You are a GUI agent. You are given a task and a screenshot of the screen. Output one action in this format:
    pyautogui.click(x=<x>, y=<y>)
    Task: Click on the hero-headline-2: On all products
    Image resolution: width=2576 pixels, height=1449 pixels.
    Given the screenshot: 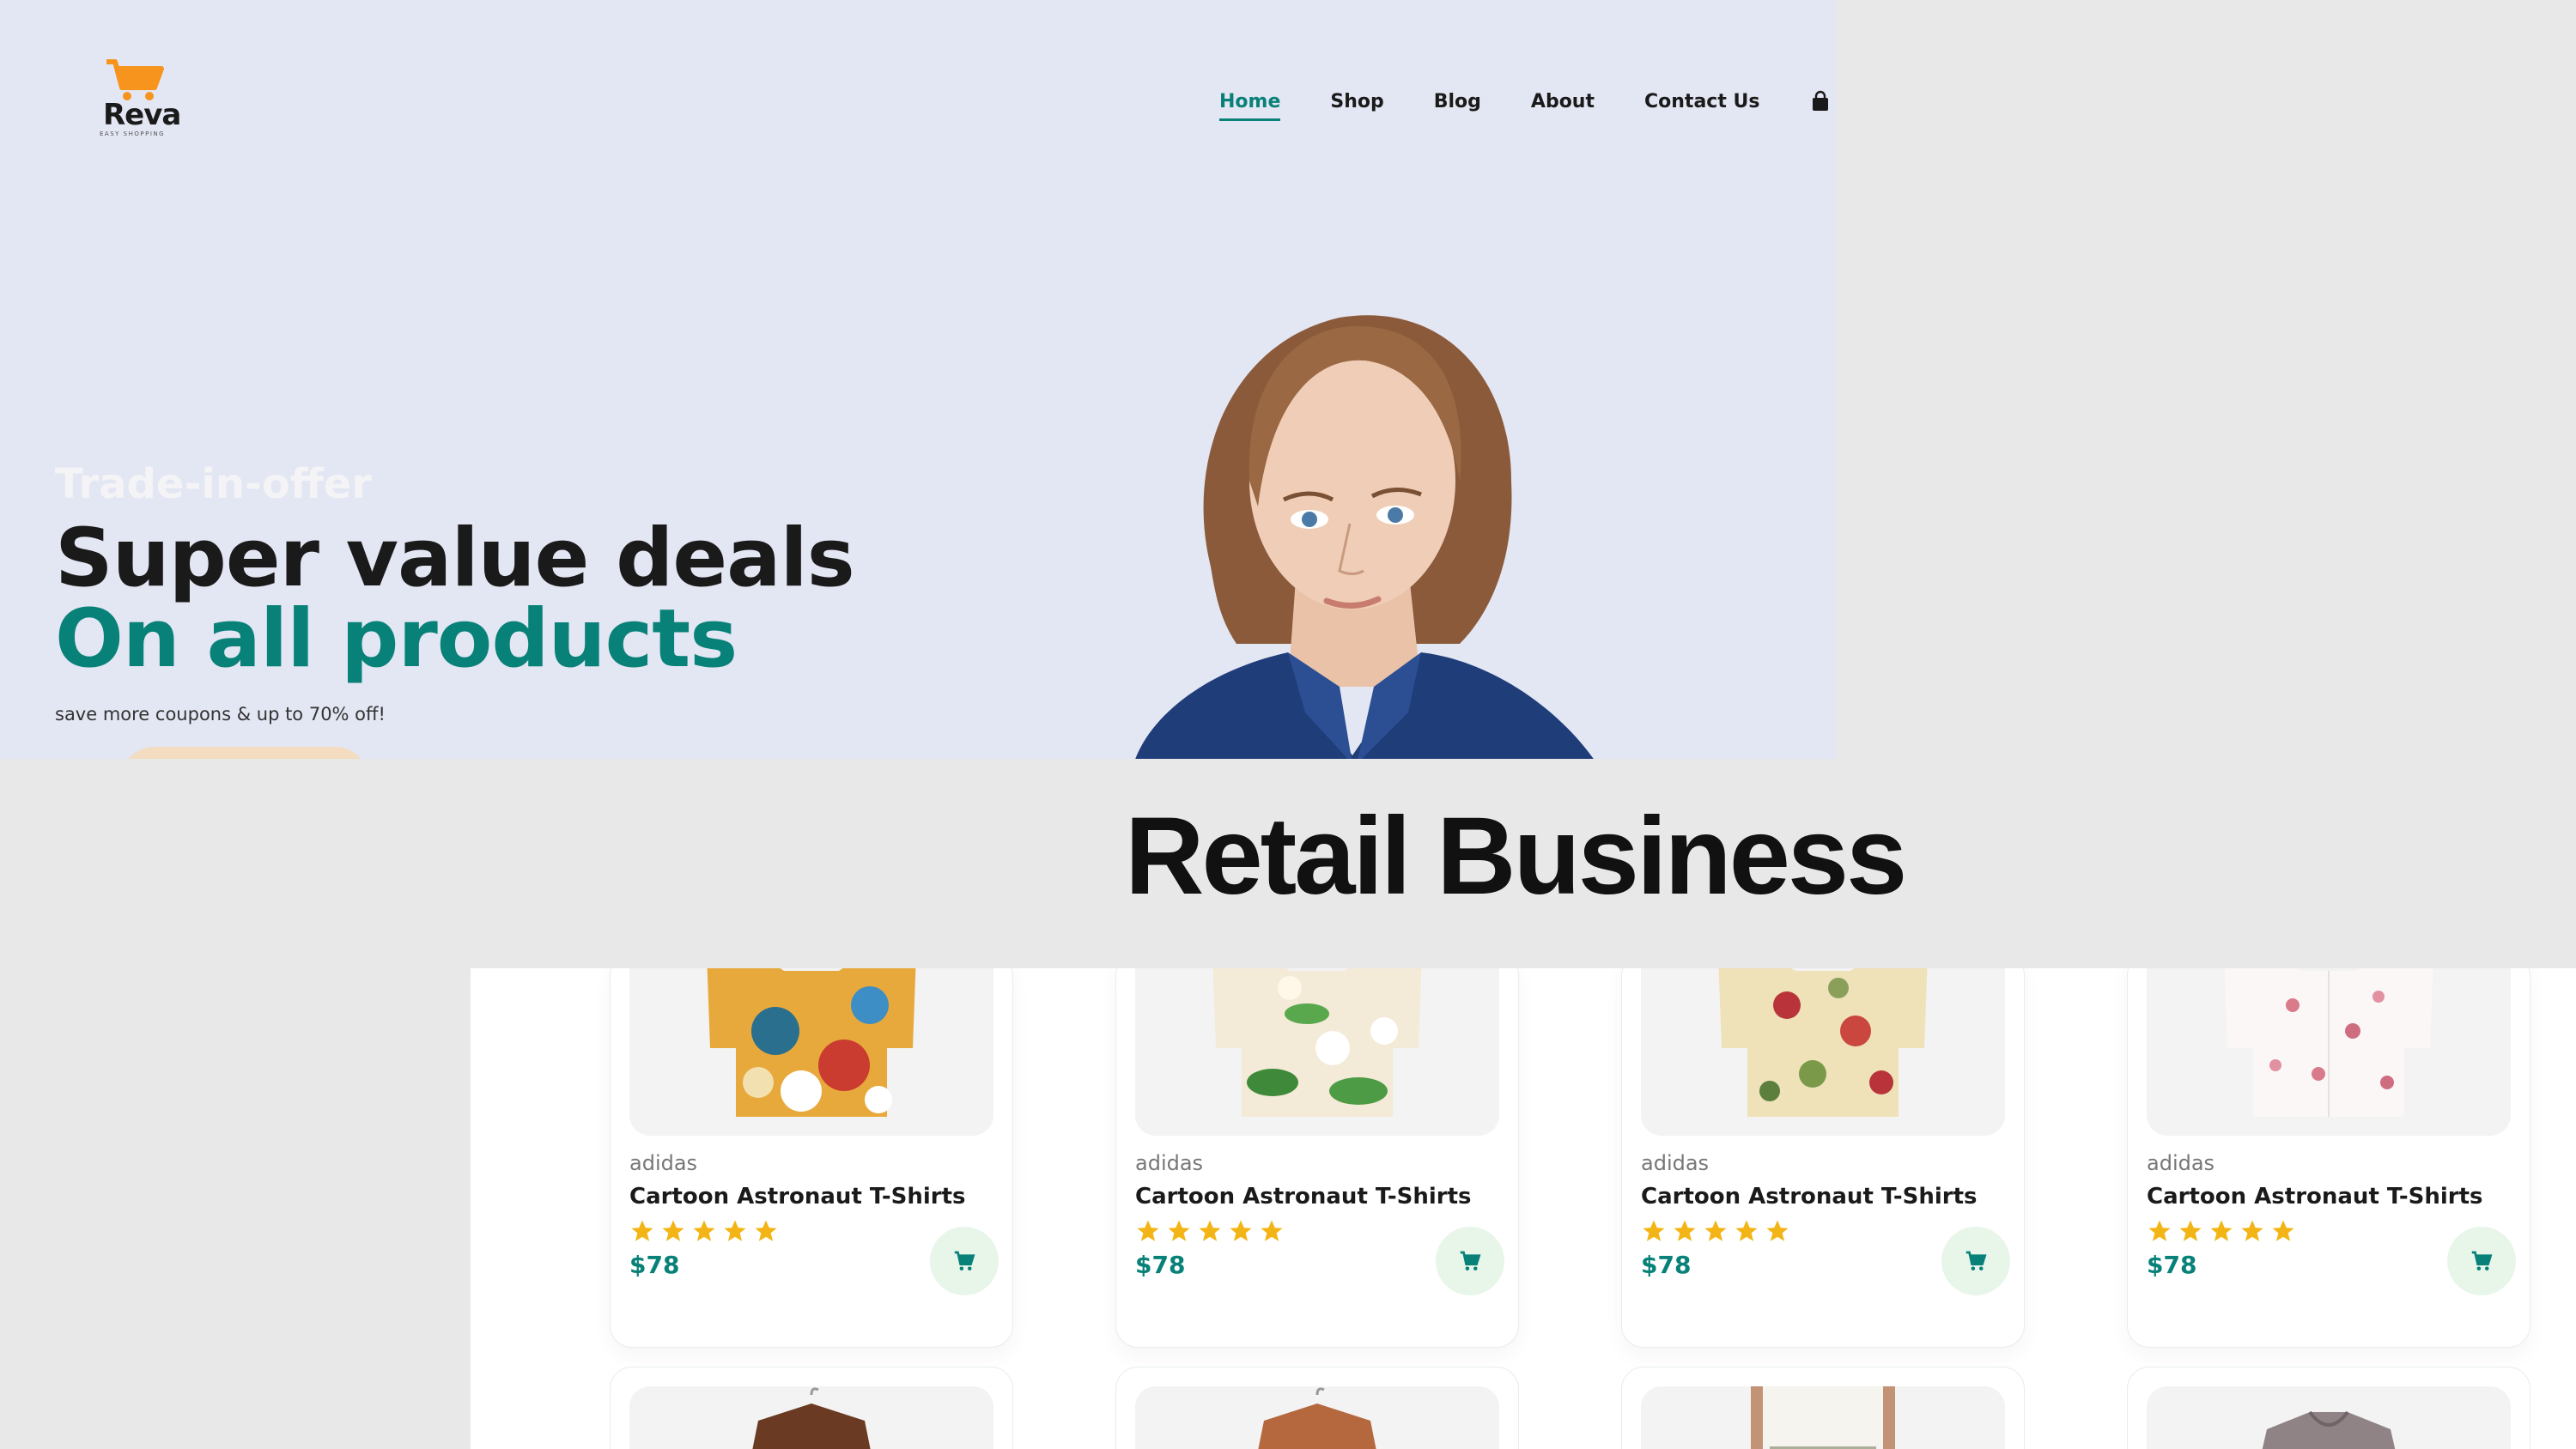 What is the action you would take?
    pyautogui.click(x=397, y=639)
    